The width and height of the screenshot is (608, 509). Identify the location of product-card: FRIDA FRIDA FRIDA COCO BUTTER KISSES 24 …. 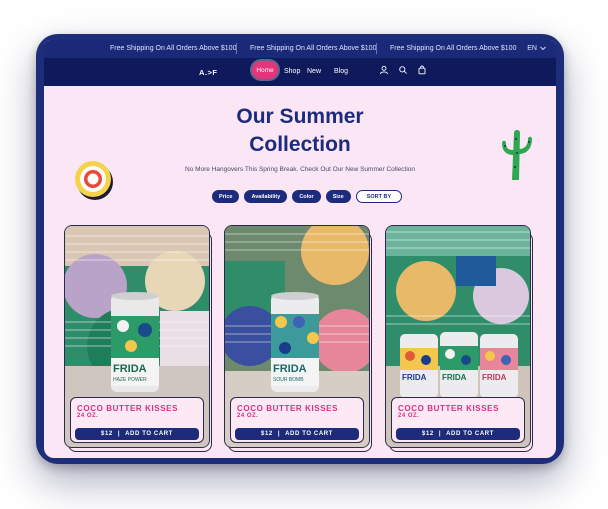
(459, 338).